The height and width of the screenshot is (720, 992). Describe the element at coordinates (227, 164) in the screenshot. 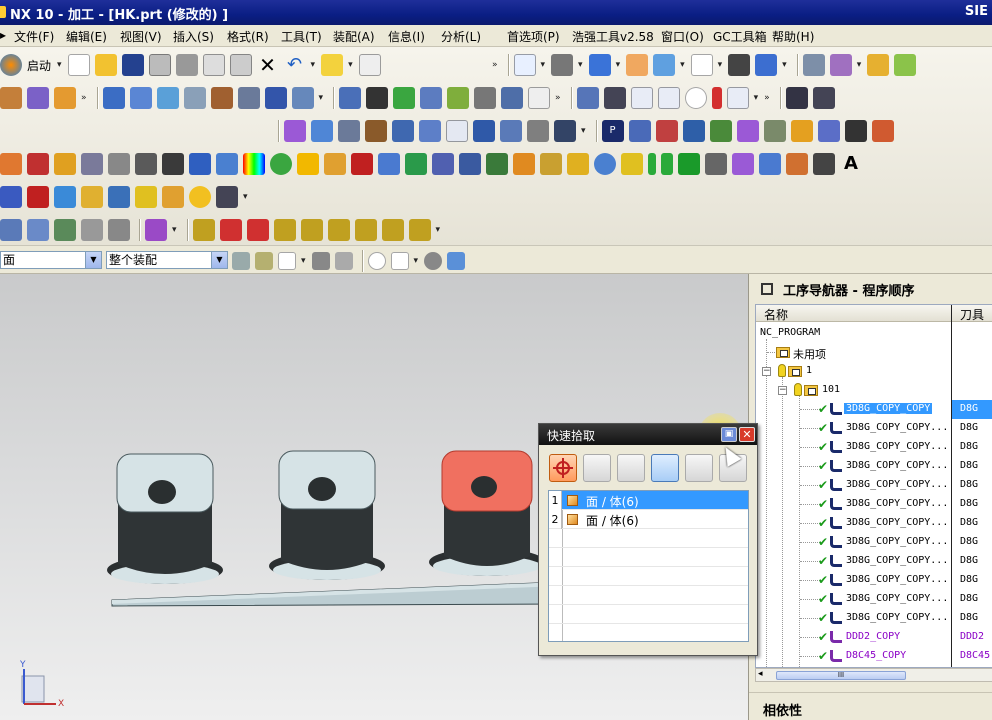

I see `feature-9-icon` at that location.